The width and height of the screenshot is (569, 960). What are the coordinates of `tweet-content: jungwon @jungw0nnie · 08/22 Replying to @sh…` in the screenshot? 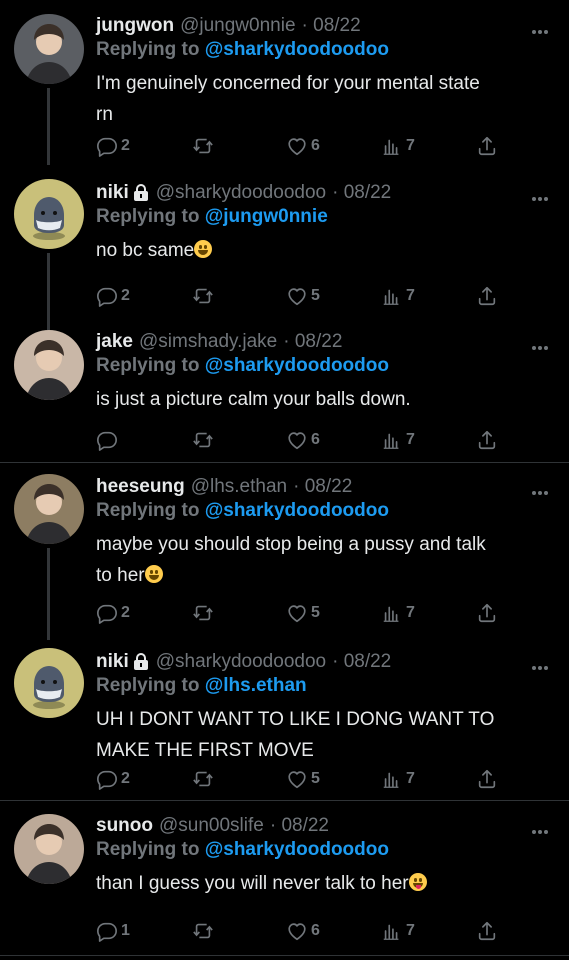 It's located at (325, 72).